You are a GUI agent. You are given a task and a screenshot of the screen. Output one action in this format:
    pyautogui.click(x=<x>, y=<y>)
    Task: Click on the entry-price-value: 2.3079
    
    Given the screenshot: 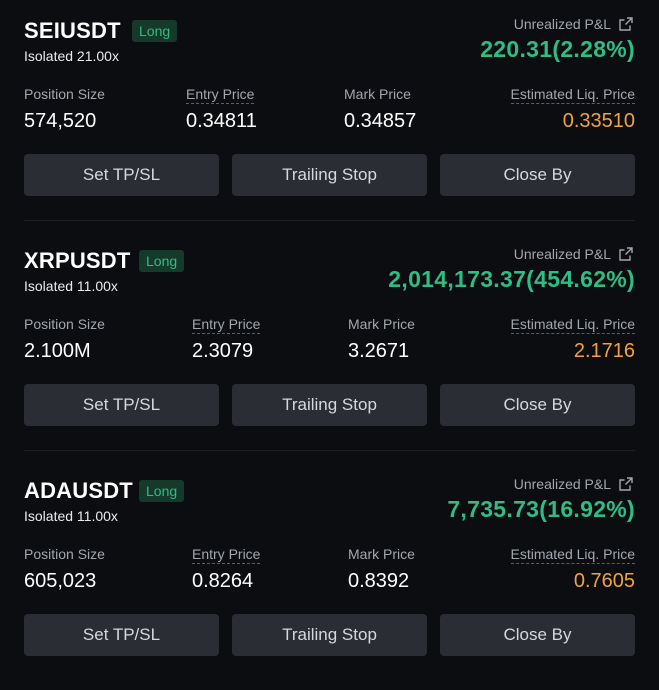 What is the action you would take?
    pyautogui.click(x=223, y=351)
    